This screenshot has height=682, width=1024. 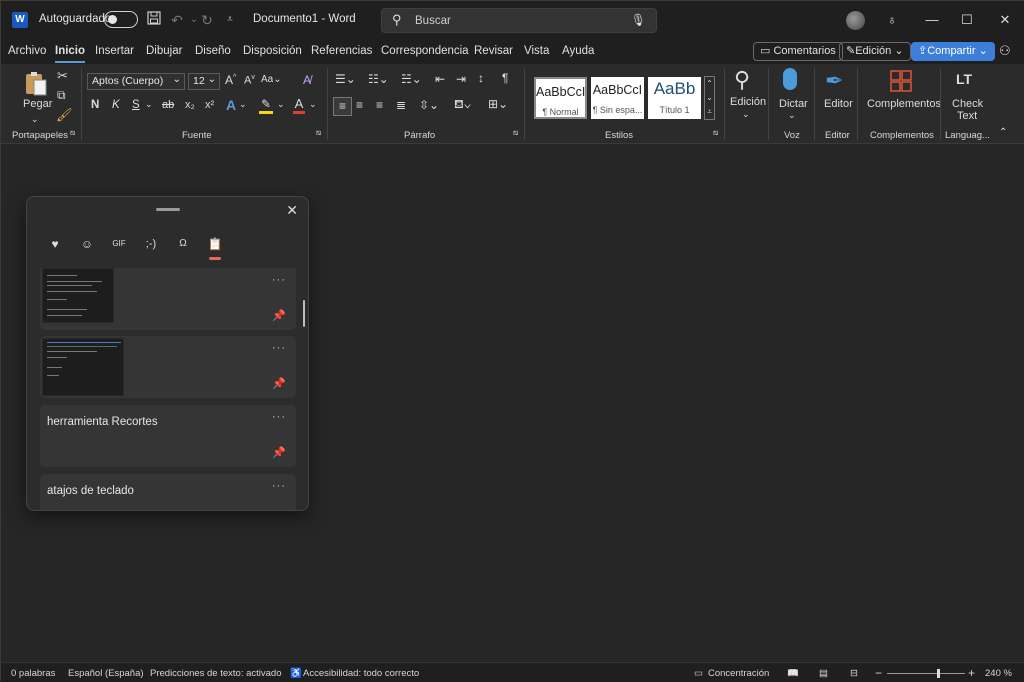 I want to click on paste-label: Pegar, so click(x=37, y=104).